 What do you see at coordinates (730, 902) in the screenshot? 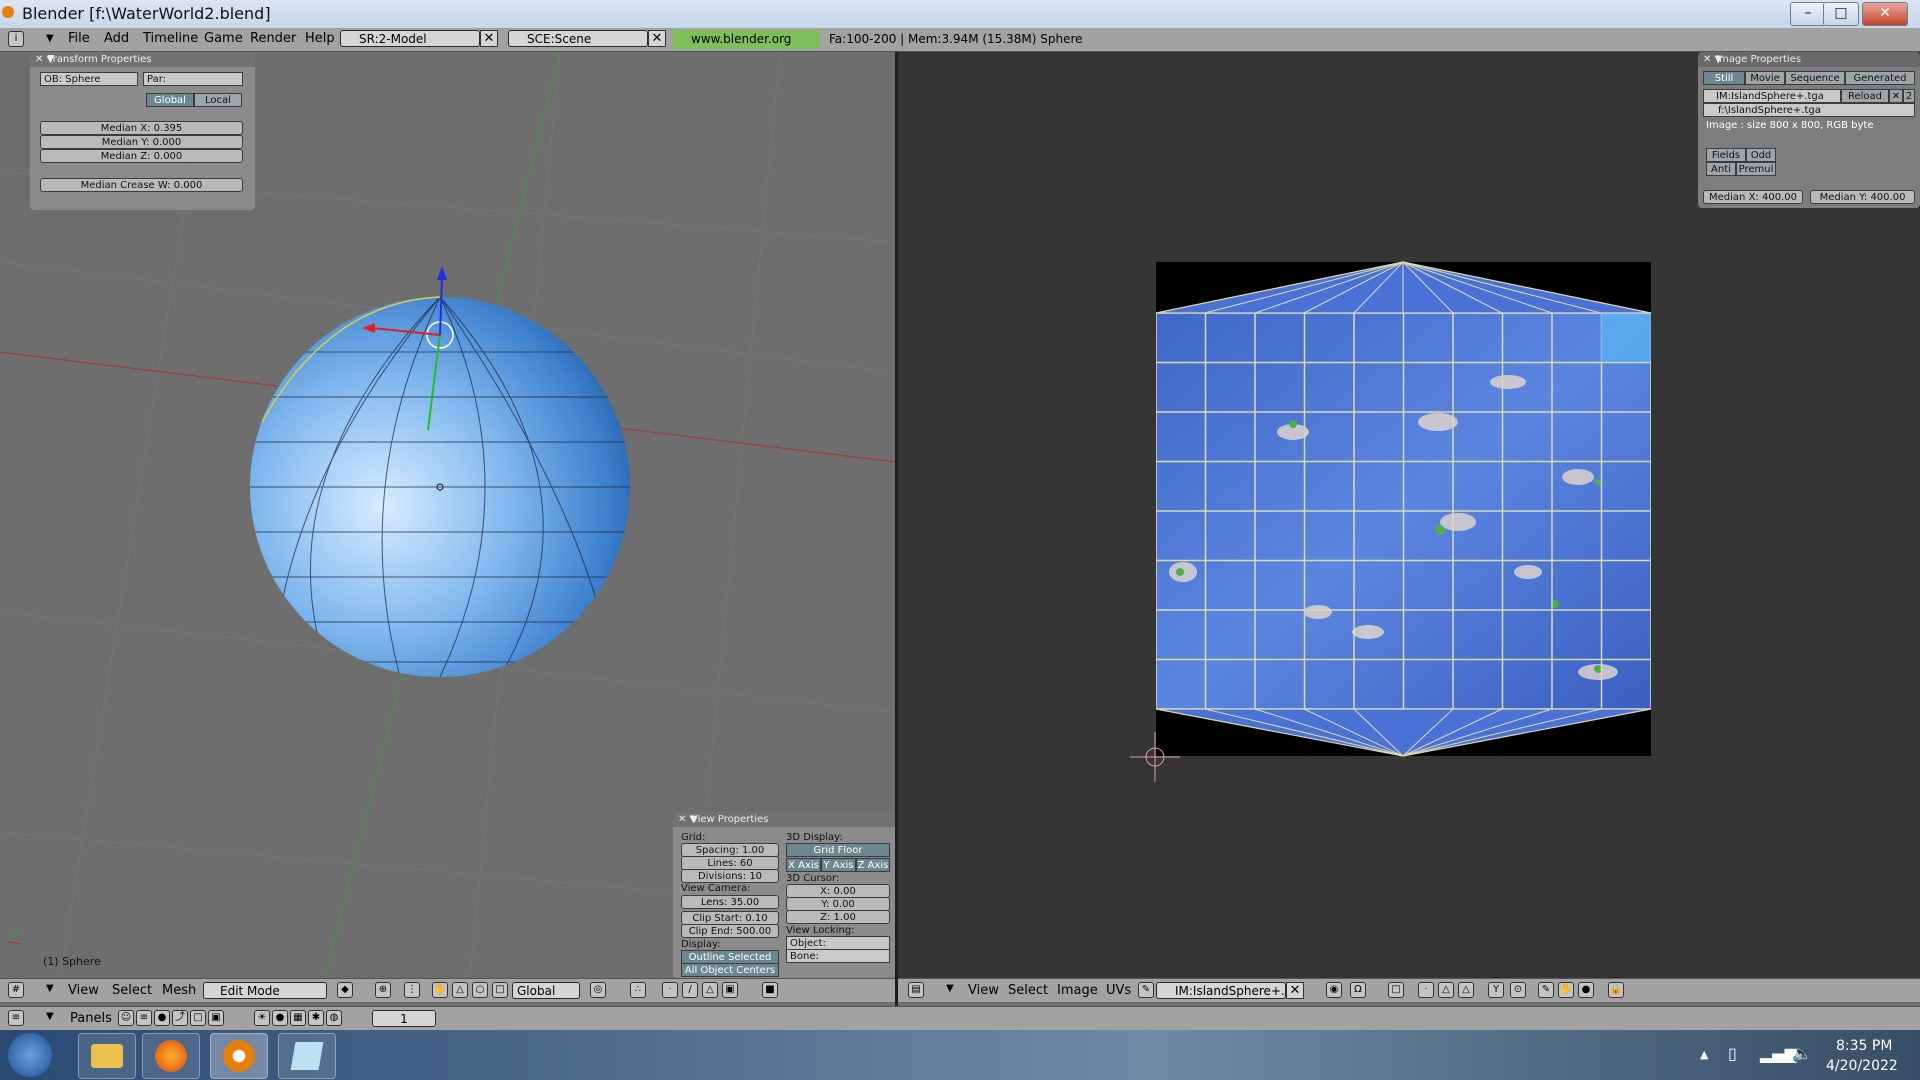
I see `lens-field: Lens: 35.00` at bounding box center [730, 902].